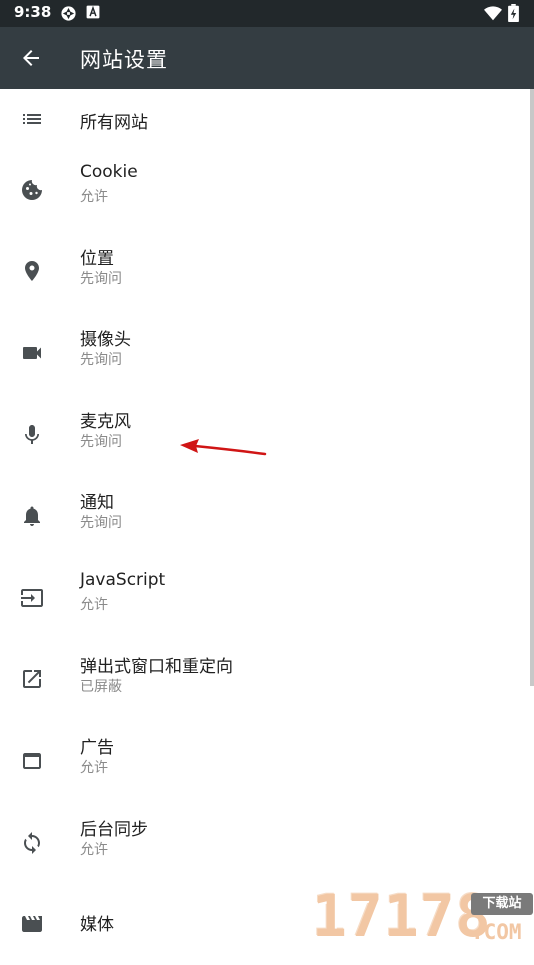 This screenshot has width=534, height=965. I want to click on list-item-notifications: 通知 先询问, so click(267, 516).